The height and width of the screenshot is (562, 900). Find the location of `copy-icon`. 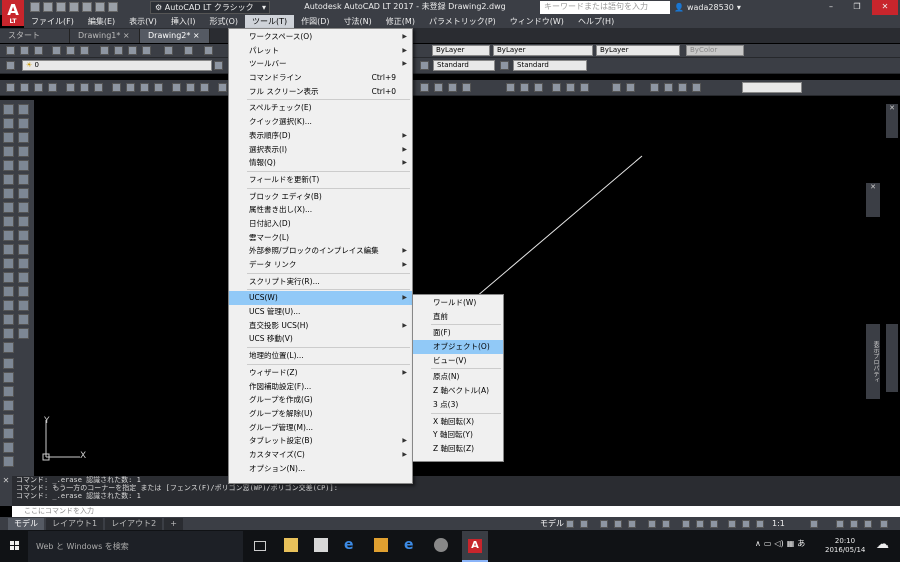

copy-icon is located at coordinates (23, 123).